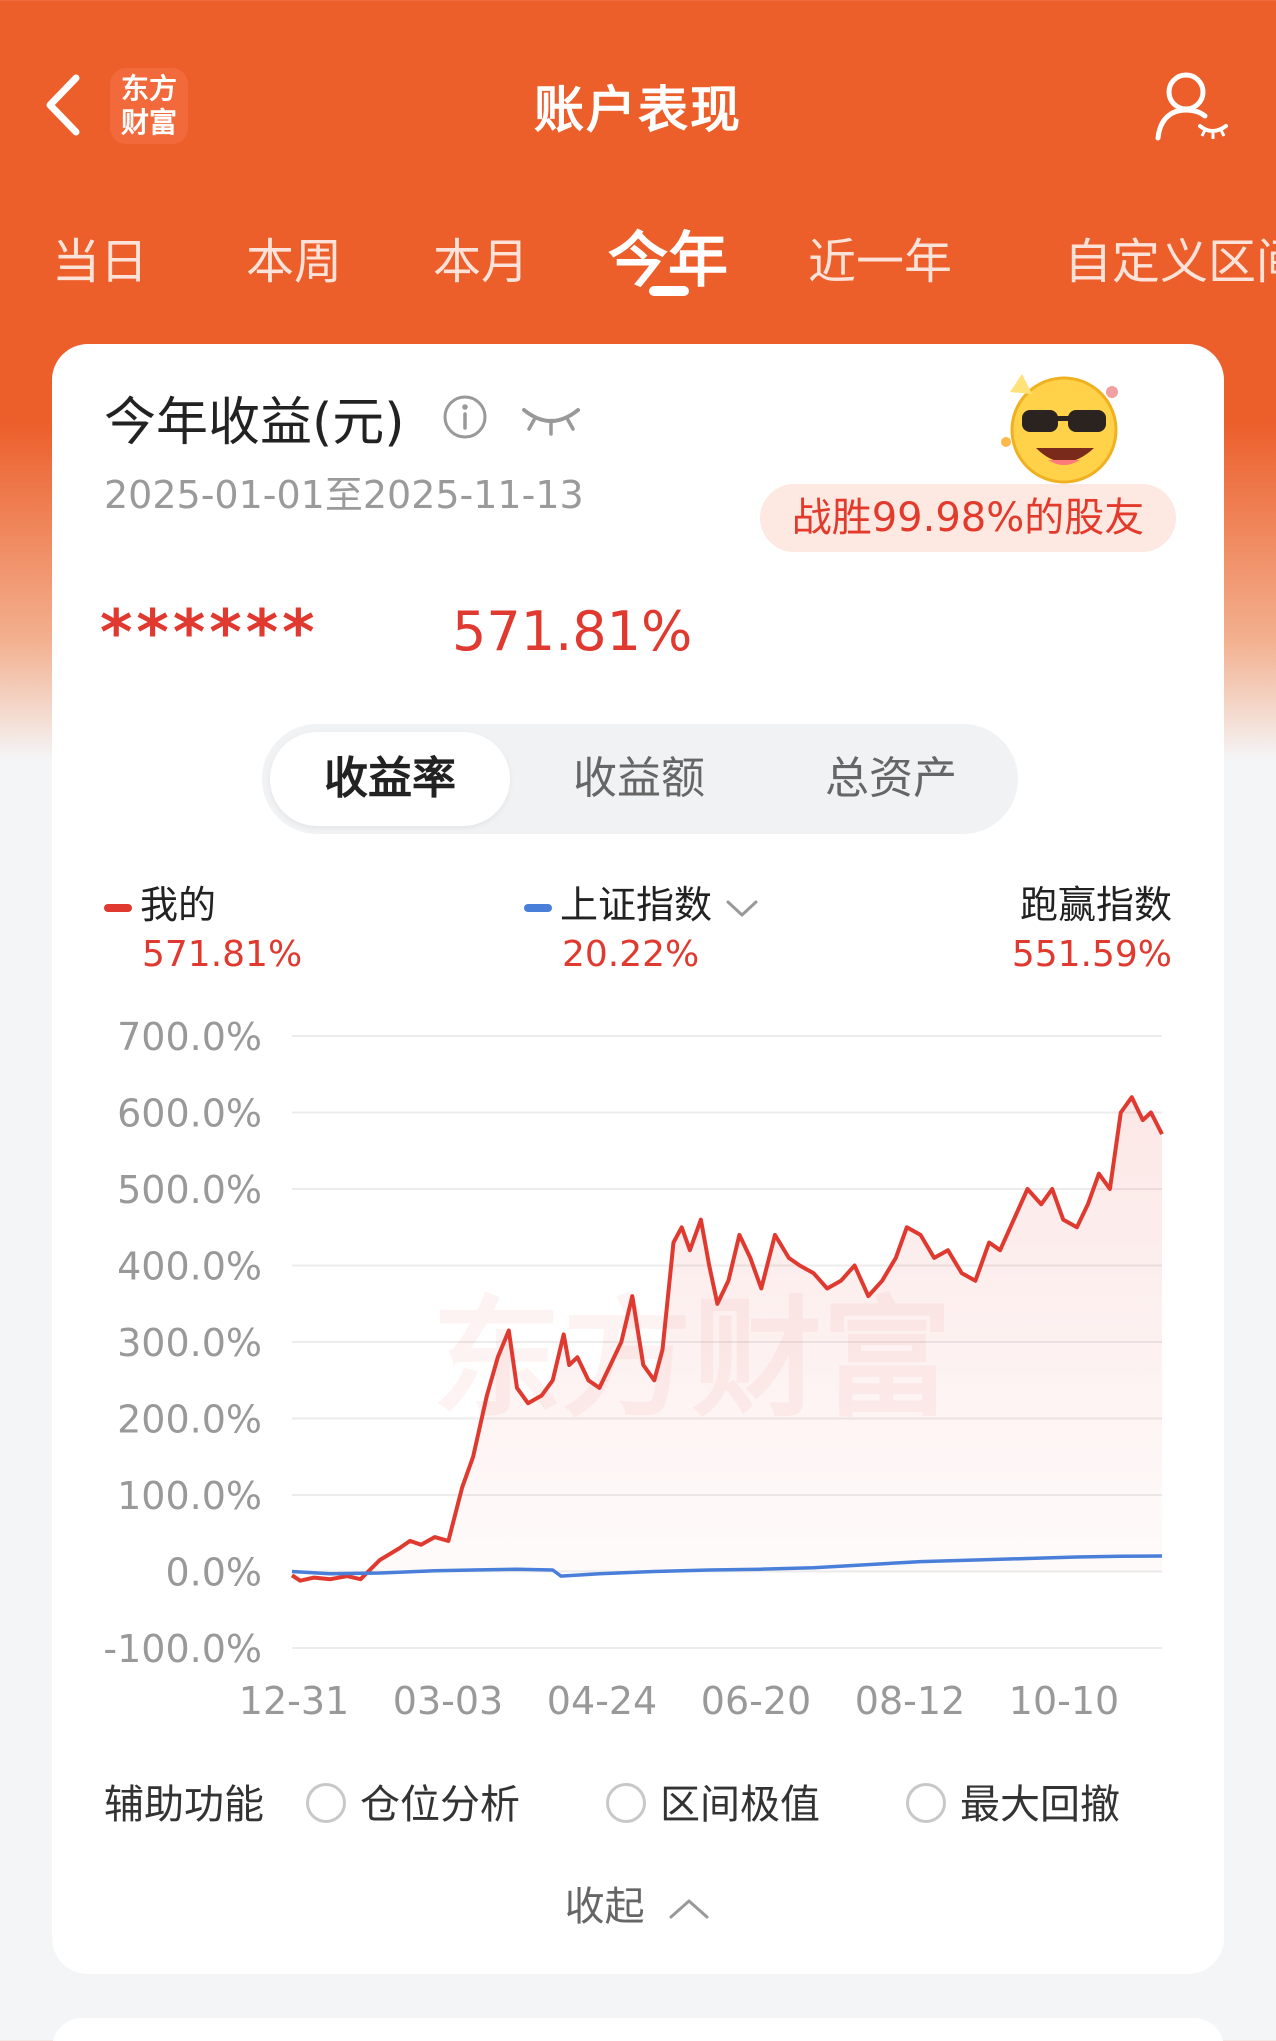  I want to click on collapse-button: 收起, so click(638, 1903).